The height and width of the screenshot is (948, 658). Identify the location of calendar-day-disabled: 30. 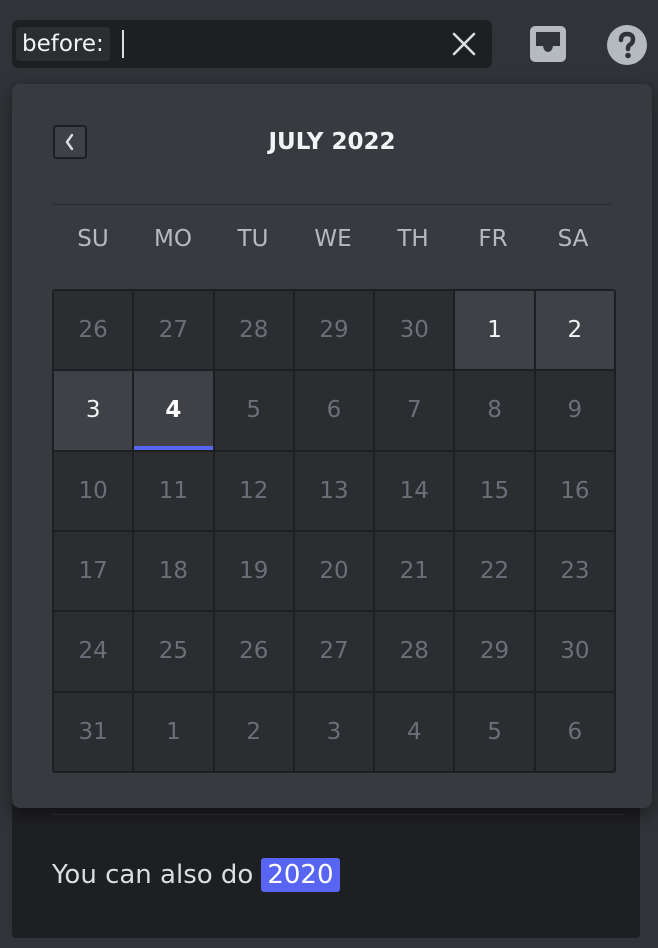
(574, 651).